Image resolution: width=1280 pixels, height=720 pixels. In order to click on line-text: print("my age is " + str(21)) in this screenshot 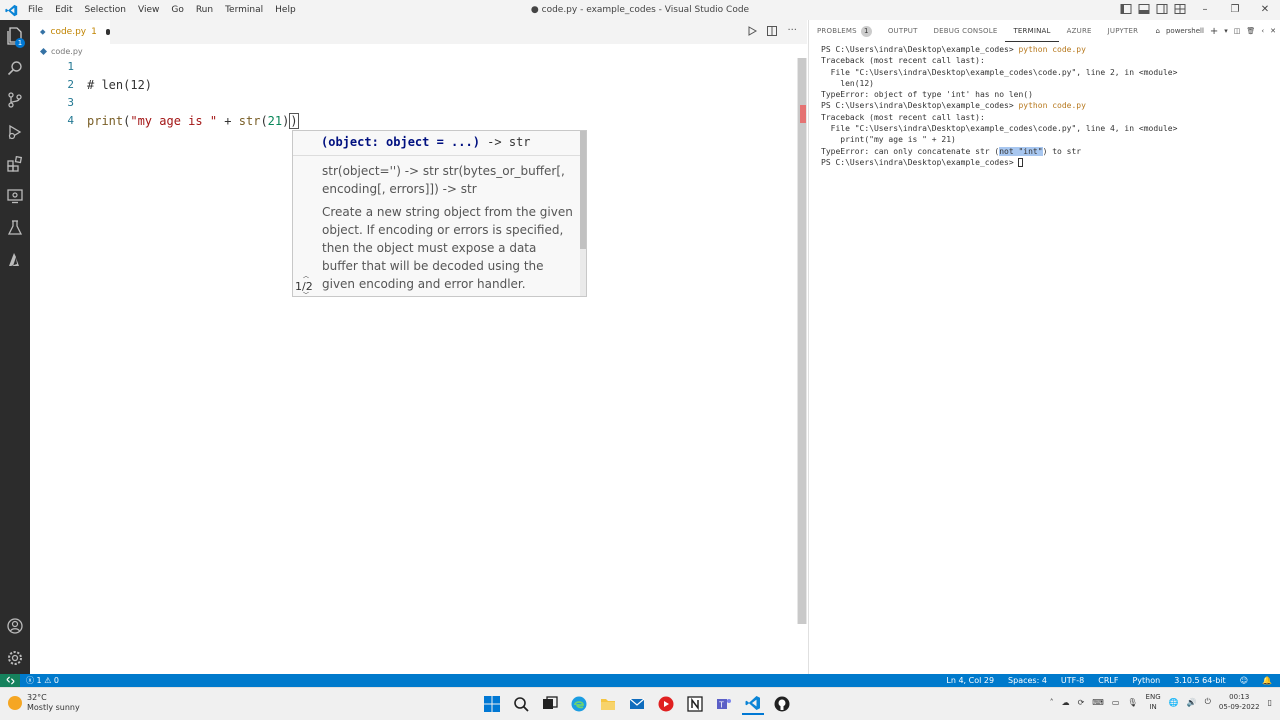, I will do `click(193, 121)`.